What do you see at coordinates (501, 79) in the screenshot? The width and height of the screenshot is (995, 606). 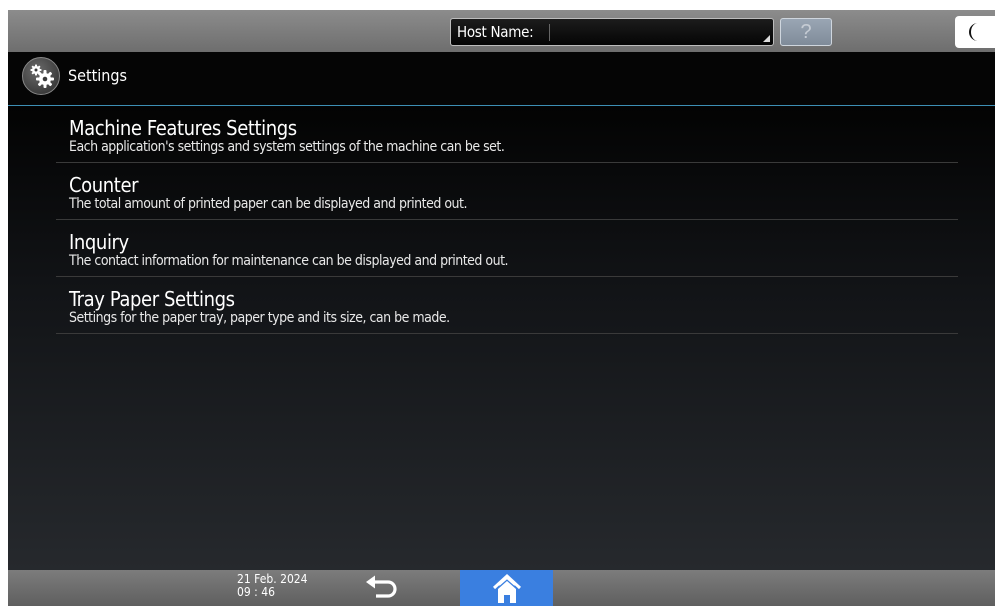 I see `title-bar: Settings` at bounding box center [501, 79].